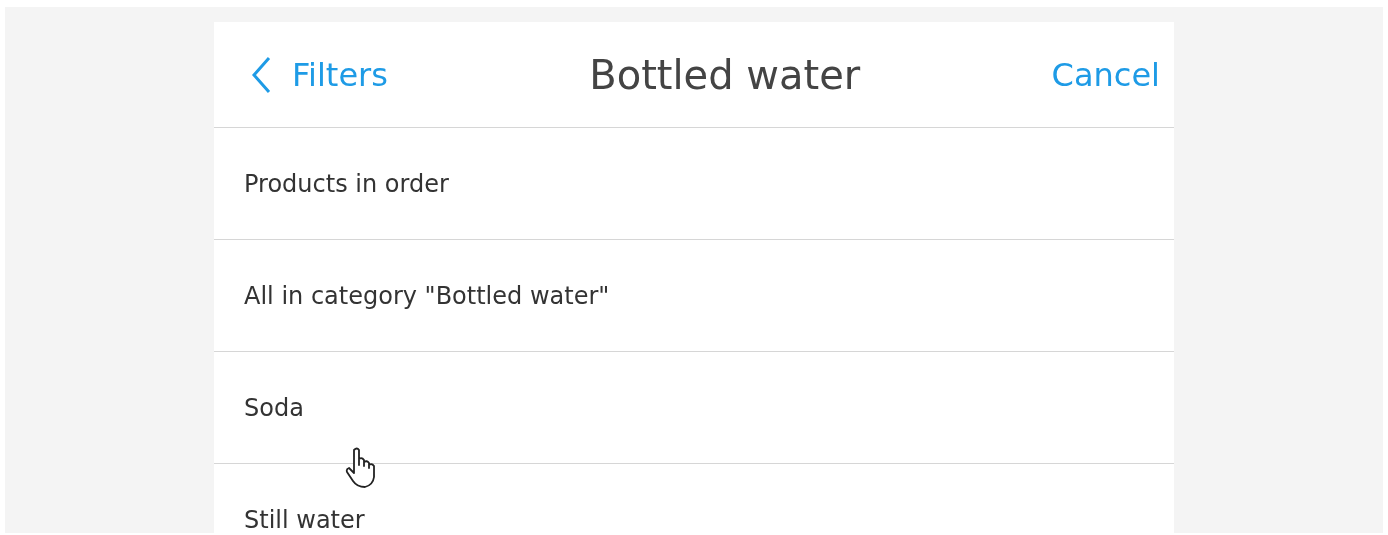  Describe the element at coordinates (724, 75) in the screenshot. I see `page-title: Bottled water` at that location.